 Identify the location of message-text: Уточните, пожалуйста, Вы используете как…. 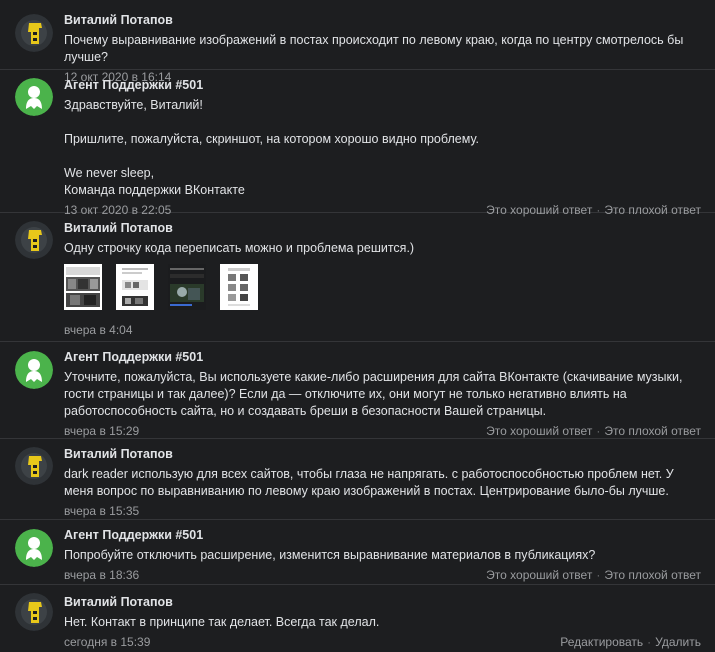
(375, 394).